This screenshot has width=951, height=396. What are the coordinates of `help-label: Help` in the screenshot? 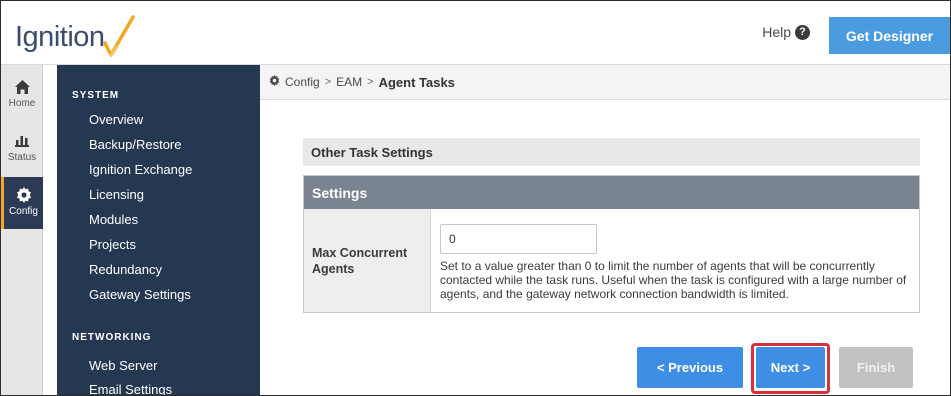 It's located at (776, 32).